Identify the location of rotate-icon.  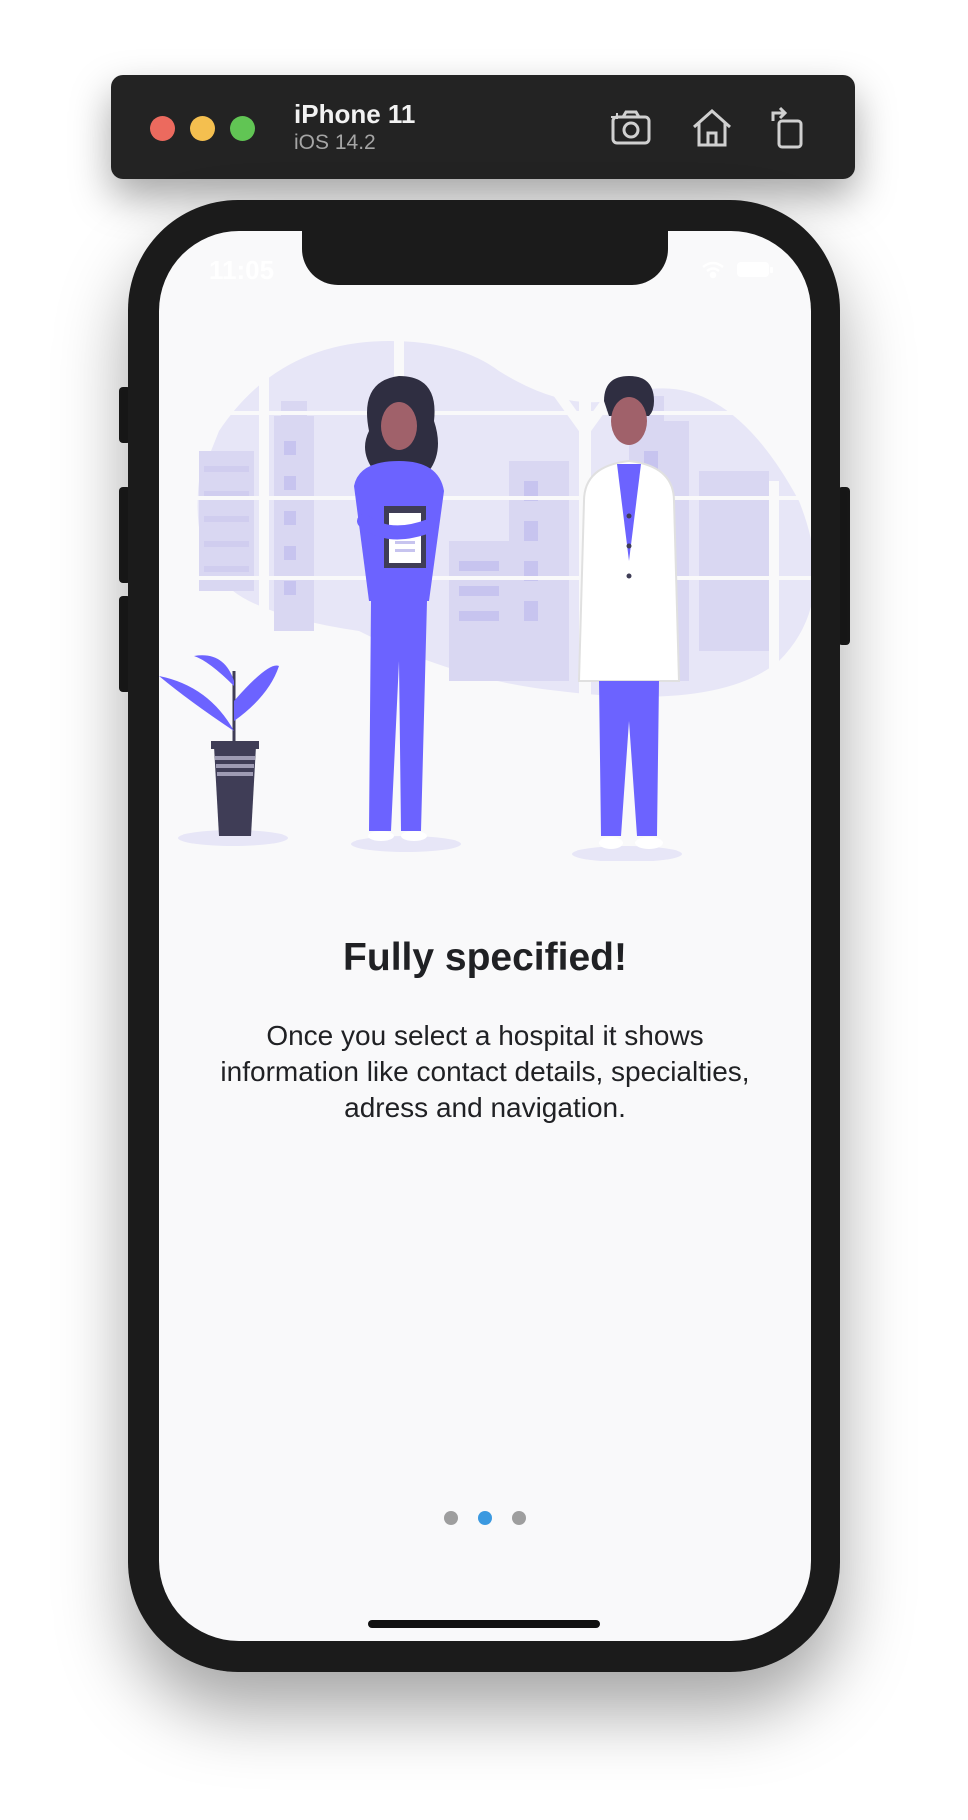
(787, 127).